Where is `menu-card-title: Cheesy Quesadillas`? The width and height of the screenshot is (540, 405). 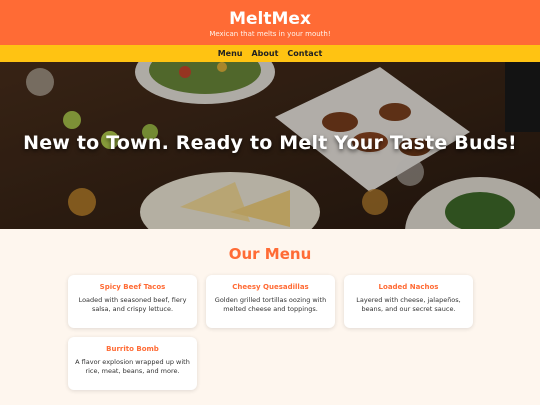
menu-card-title: Cheesy Quesadillas is located at coordinates (270, 287).